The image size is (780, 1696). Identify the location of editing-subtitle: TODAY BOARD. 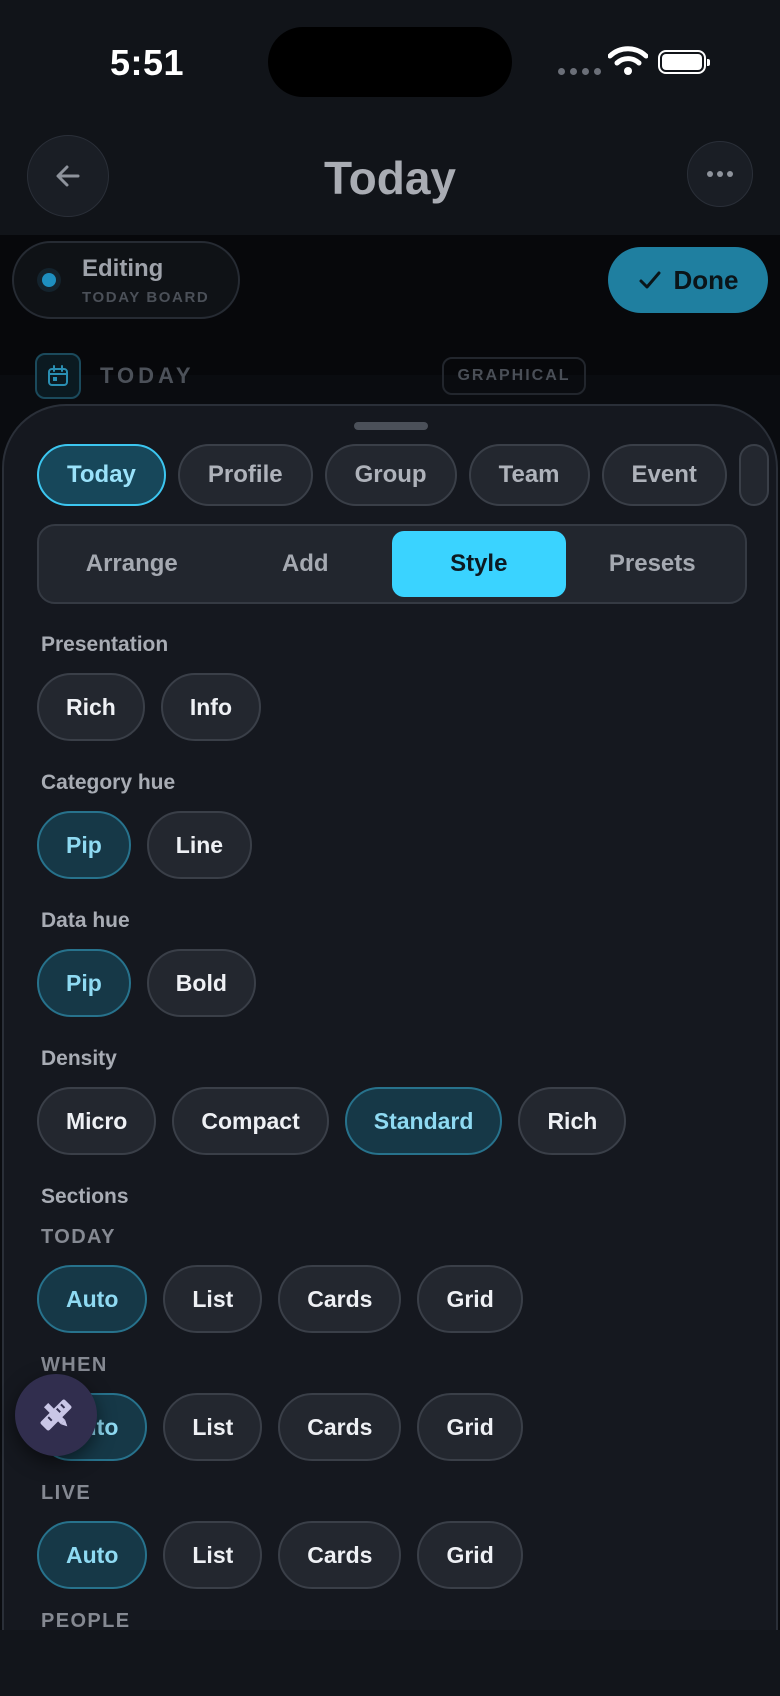
(146, 297).